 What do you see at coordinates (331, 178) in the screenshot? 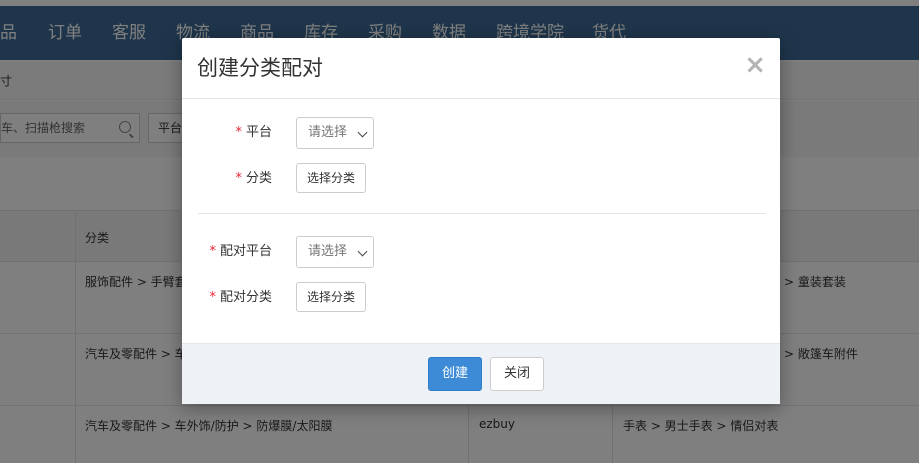
I see `choose-category-button: 选择分类` at bounding box center [331, 178].